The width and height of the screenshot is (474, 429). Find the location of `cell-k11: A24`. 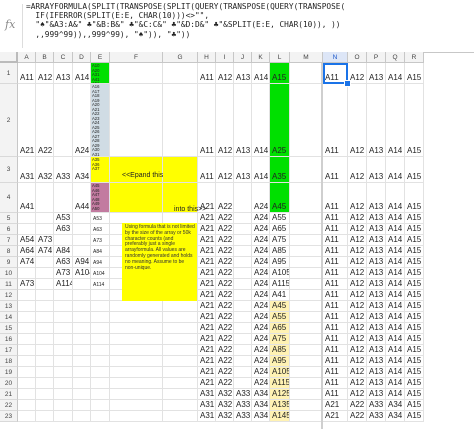

cell-k11: A24 is located at coordinates (261, 284).